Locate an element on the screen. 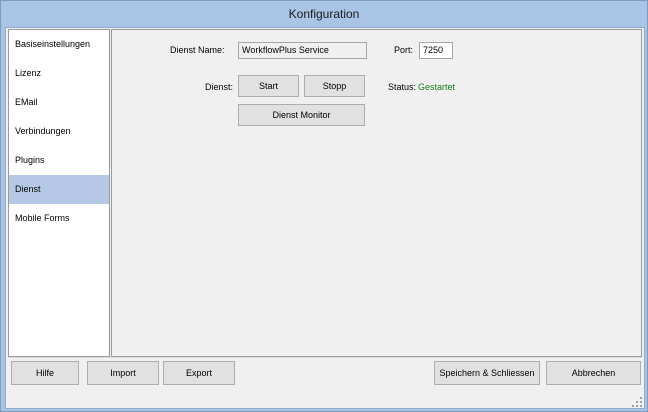 The width and height of the screenshot is (648, 412). start-button: Start is located at coordinates (268, 86).